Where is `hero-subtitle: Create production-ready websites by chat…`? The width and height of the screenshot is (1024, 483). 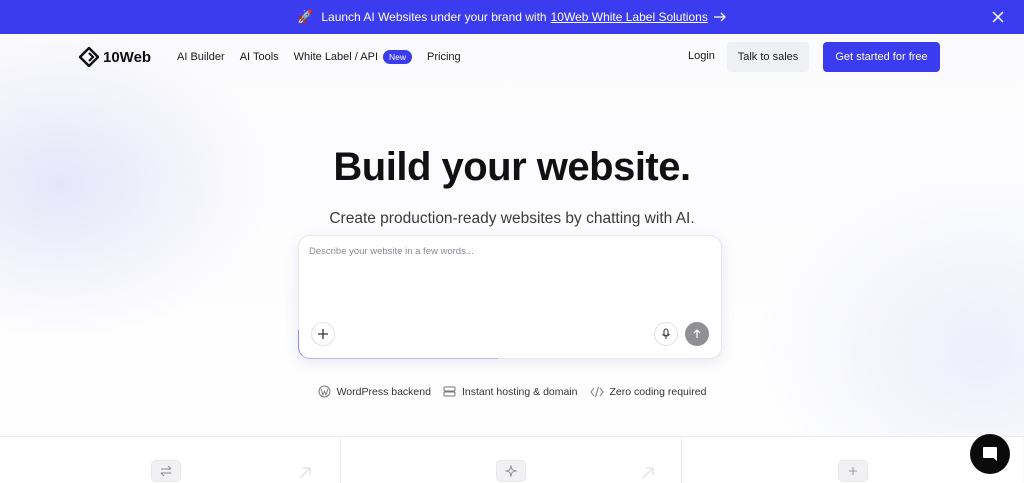 hero-subtitle: Create production-ready websites by chat… is located at coordinates (512, 218).